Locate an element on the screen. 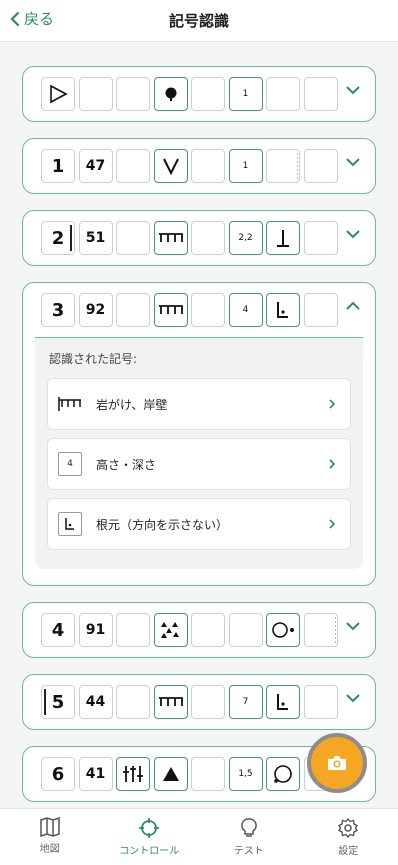 The image size is (398, 865). control-number: 6 is located at coordinates (58, 774).